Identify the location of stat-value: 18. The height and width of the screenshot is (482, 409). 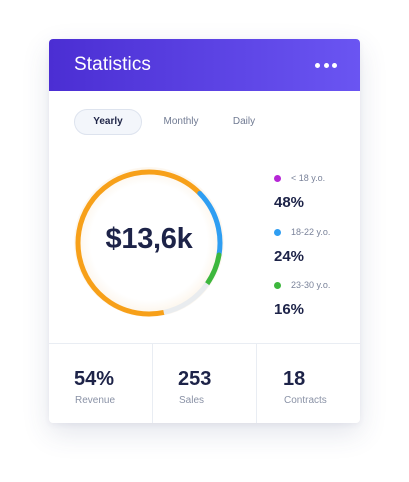
(294, 379).